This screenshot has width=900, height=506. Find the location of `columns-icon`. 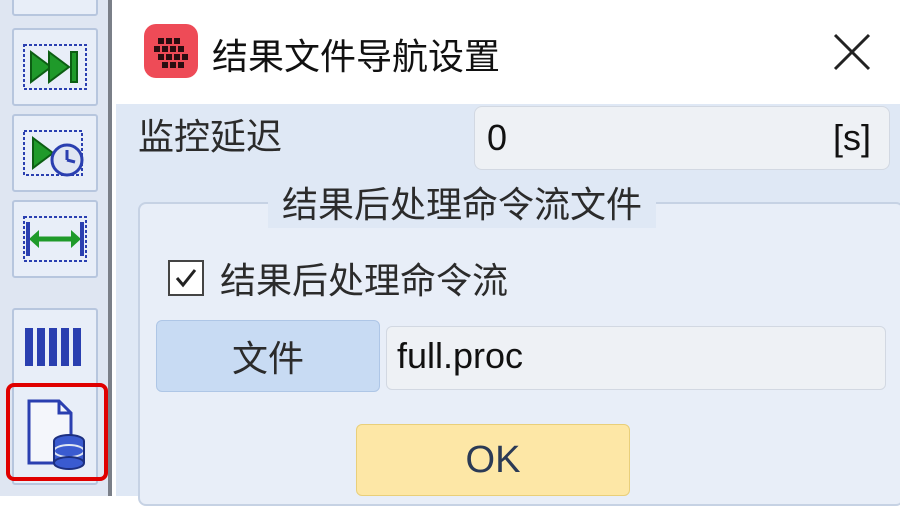

columns-icon is located at coordinates (53, 347).